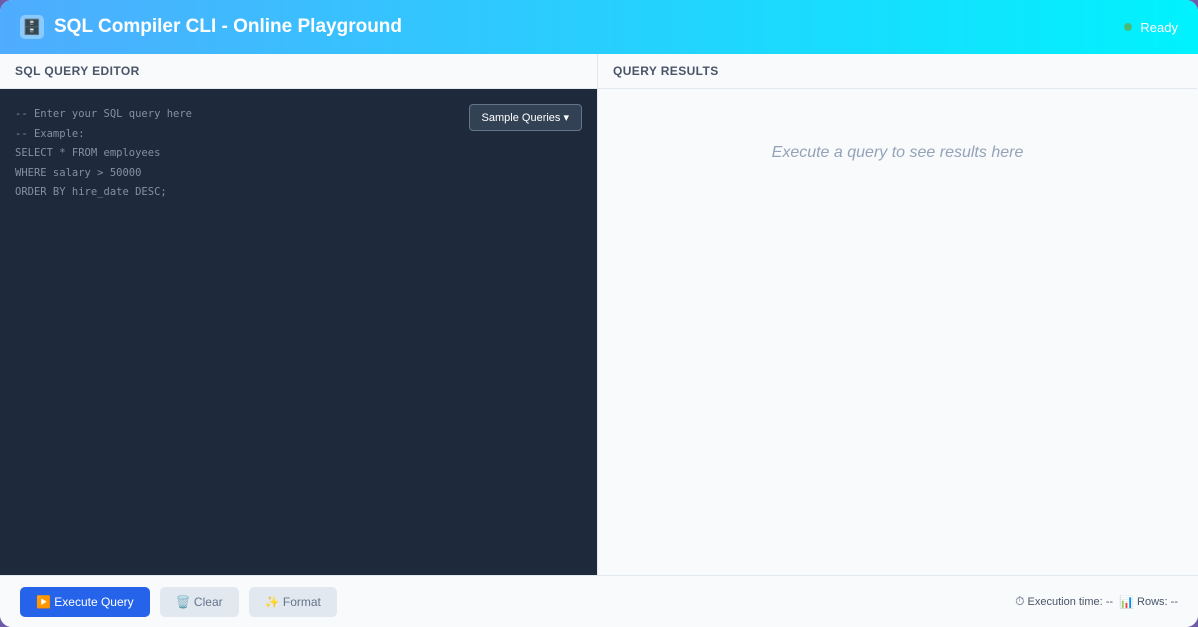 The width and height of the screenshot is (1198, 627). I want to click on database-icon: 🗄️, so click(32, 27).